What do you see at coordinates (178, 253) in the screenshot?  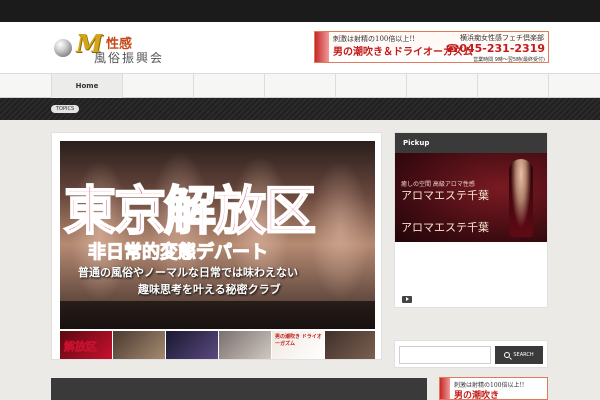 I see `hero-subtitle: 非日常的変態デパート` at bounding box center [178, 253].